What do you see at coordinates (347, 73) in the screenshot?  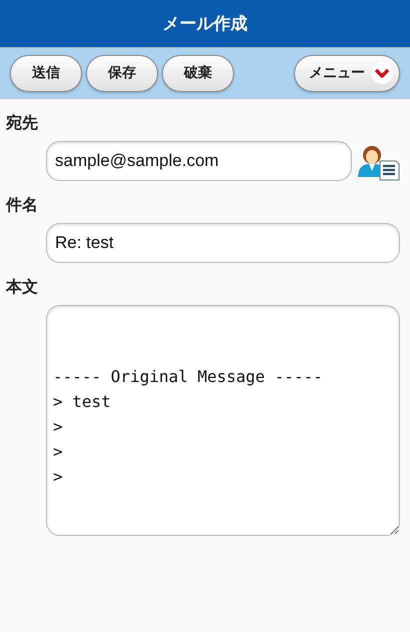 I see `menu-button: メニュー` at bounding box center [347, 73].